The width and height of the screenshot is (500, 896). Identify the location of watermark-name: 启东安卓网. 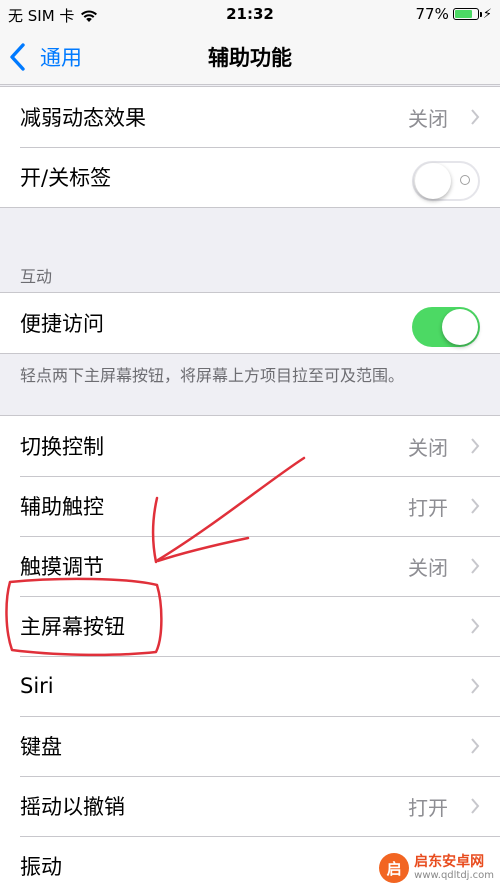
(449, 861).